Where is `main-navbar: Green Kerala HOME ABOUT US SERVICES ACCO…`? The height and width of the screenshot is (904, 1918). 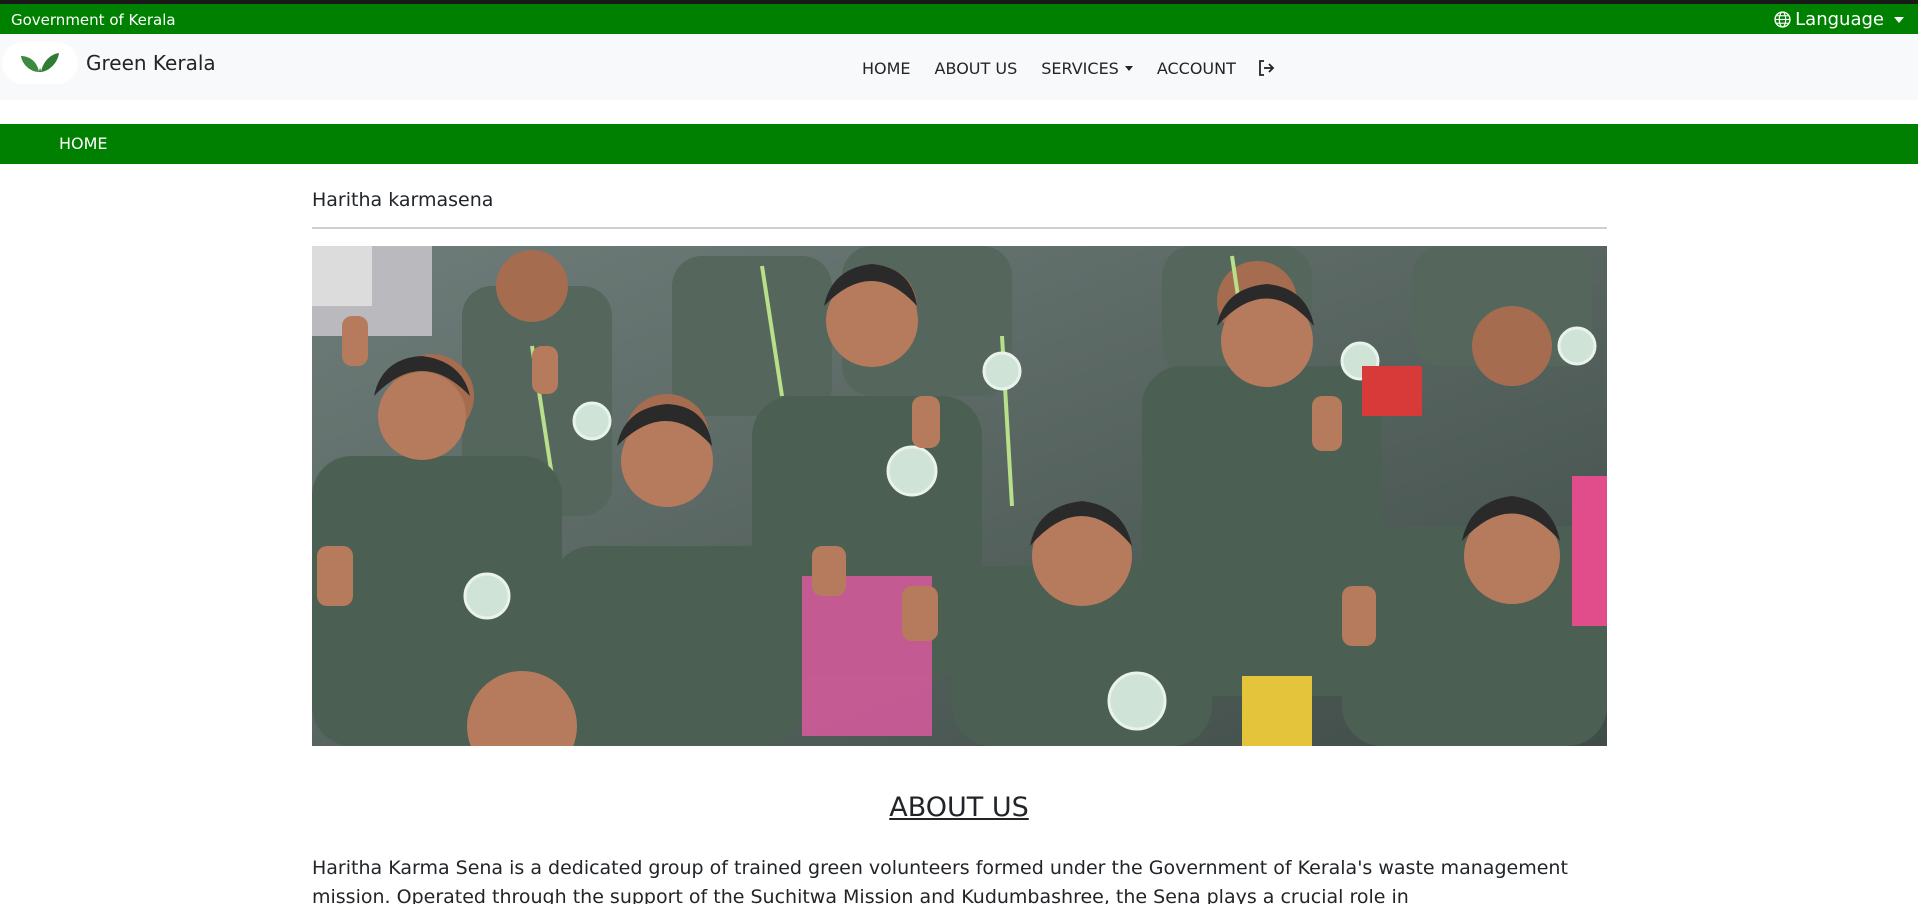 main-navbar: Green Kerala HOME ABOUT US SERVICES ACCO… is located at coordinates (959, 67).